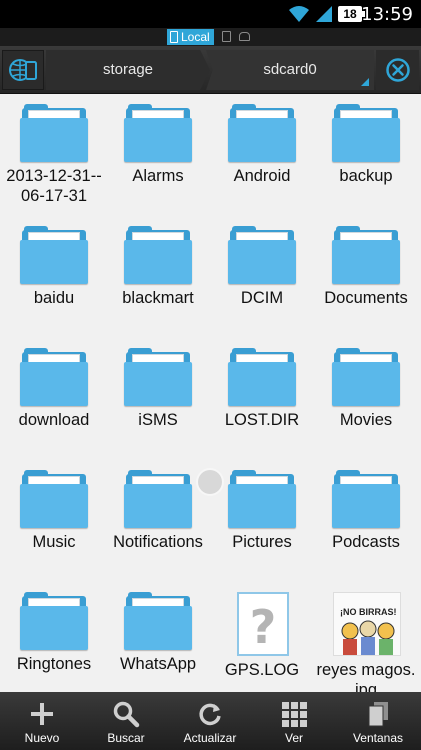 Image resolution: width=421 pixels, height=750 pixels. Describe the element at coordinates (366, 676) in the screenshot. I see `item-label: reyes magos.jpg` at that location.